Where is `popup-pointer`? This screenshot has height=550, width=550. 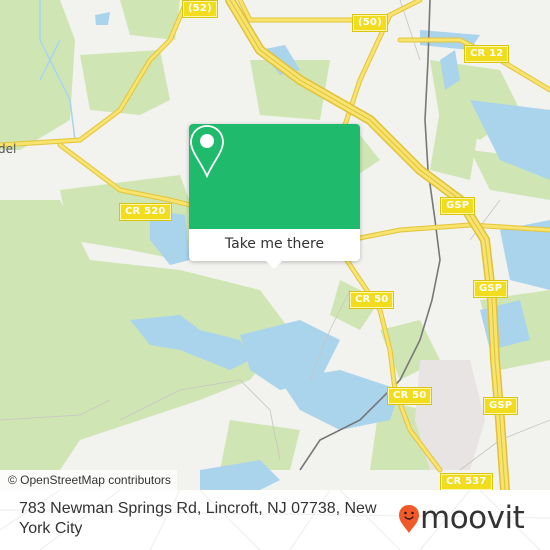
popup-pointer is located at coordinates (274, 265).